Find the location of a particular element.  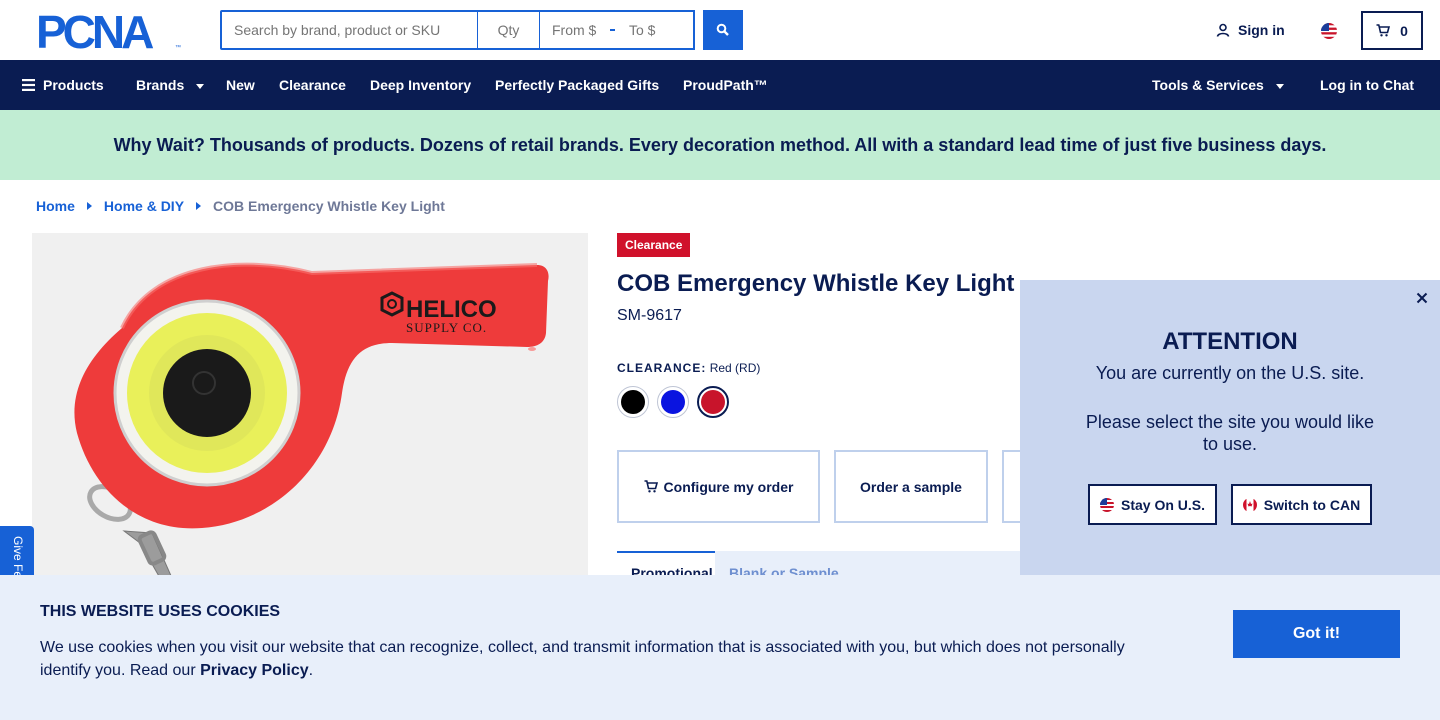

configure-order-label: Configure my order is located at coordinates (728, 486).